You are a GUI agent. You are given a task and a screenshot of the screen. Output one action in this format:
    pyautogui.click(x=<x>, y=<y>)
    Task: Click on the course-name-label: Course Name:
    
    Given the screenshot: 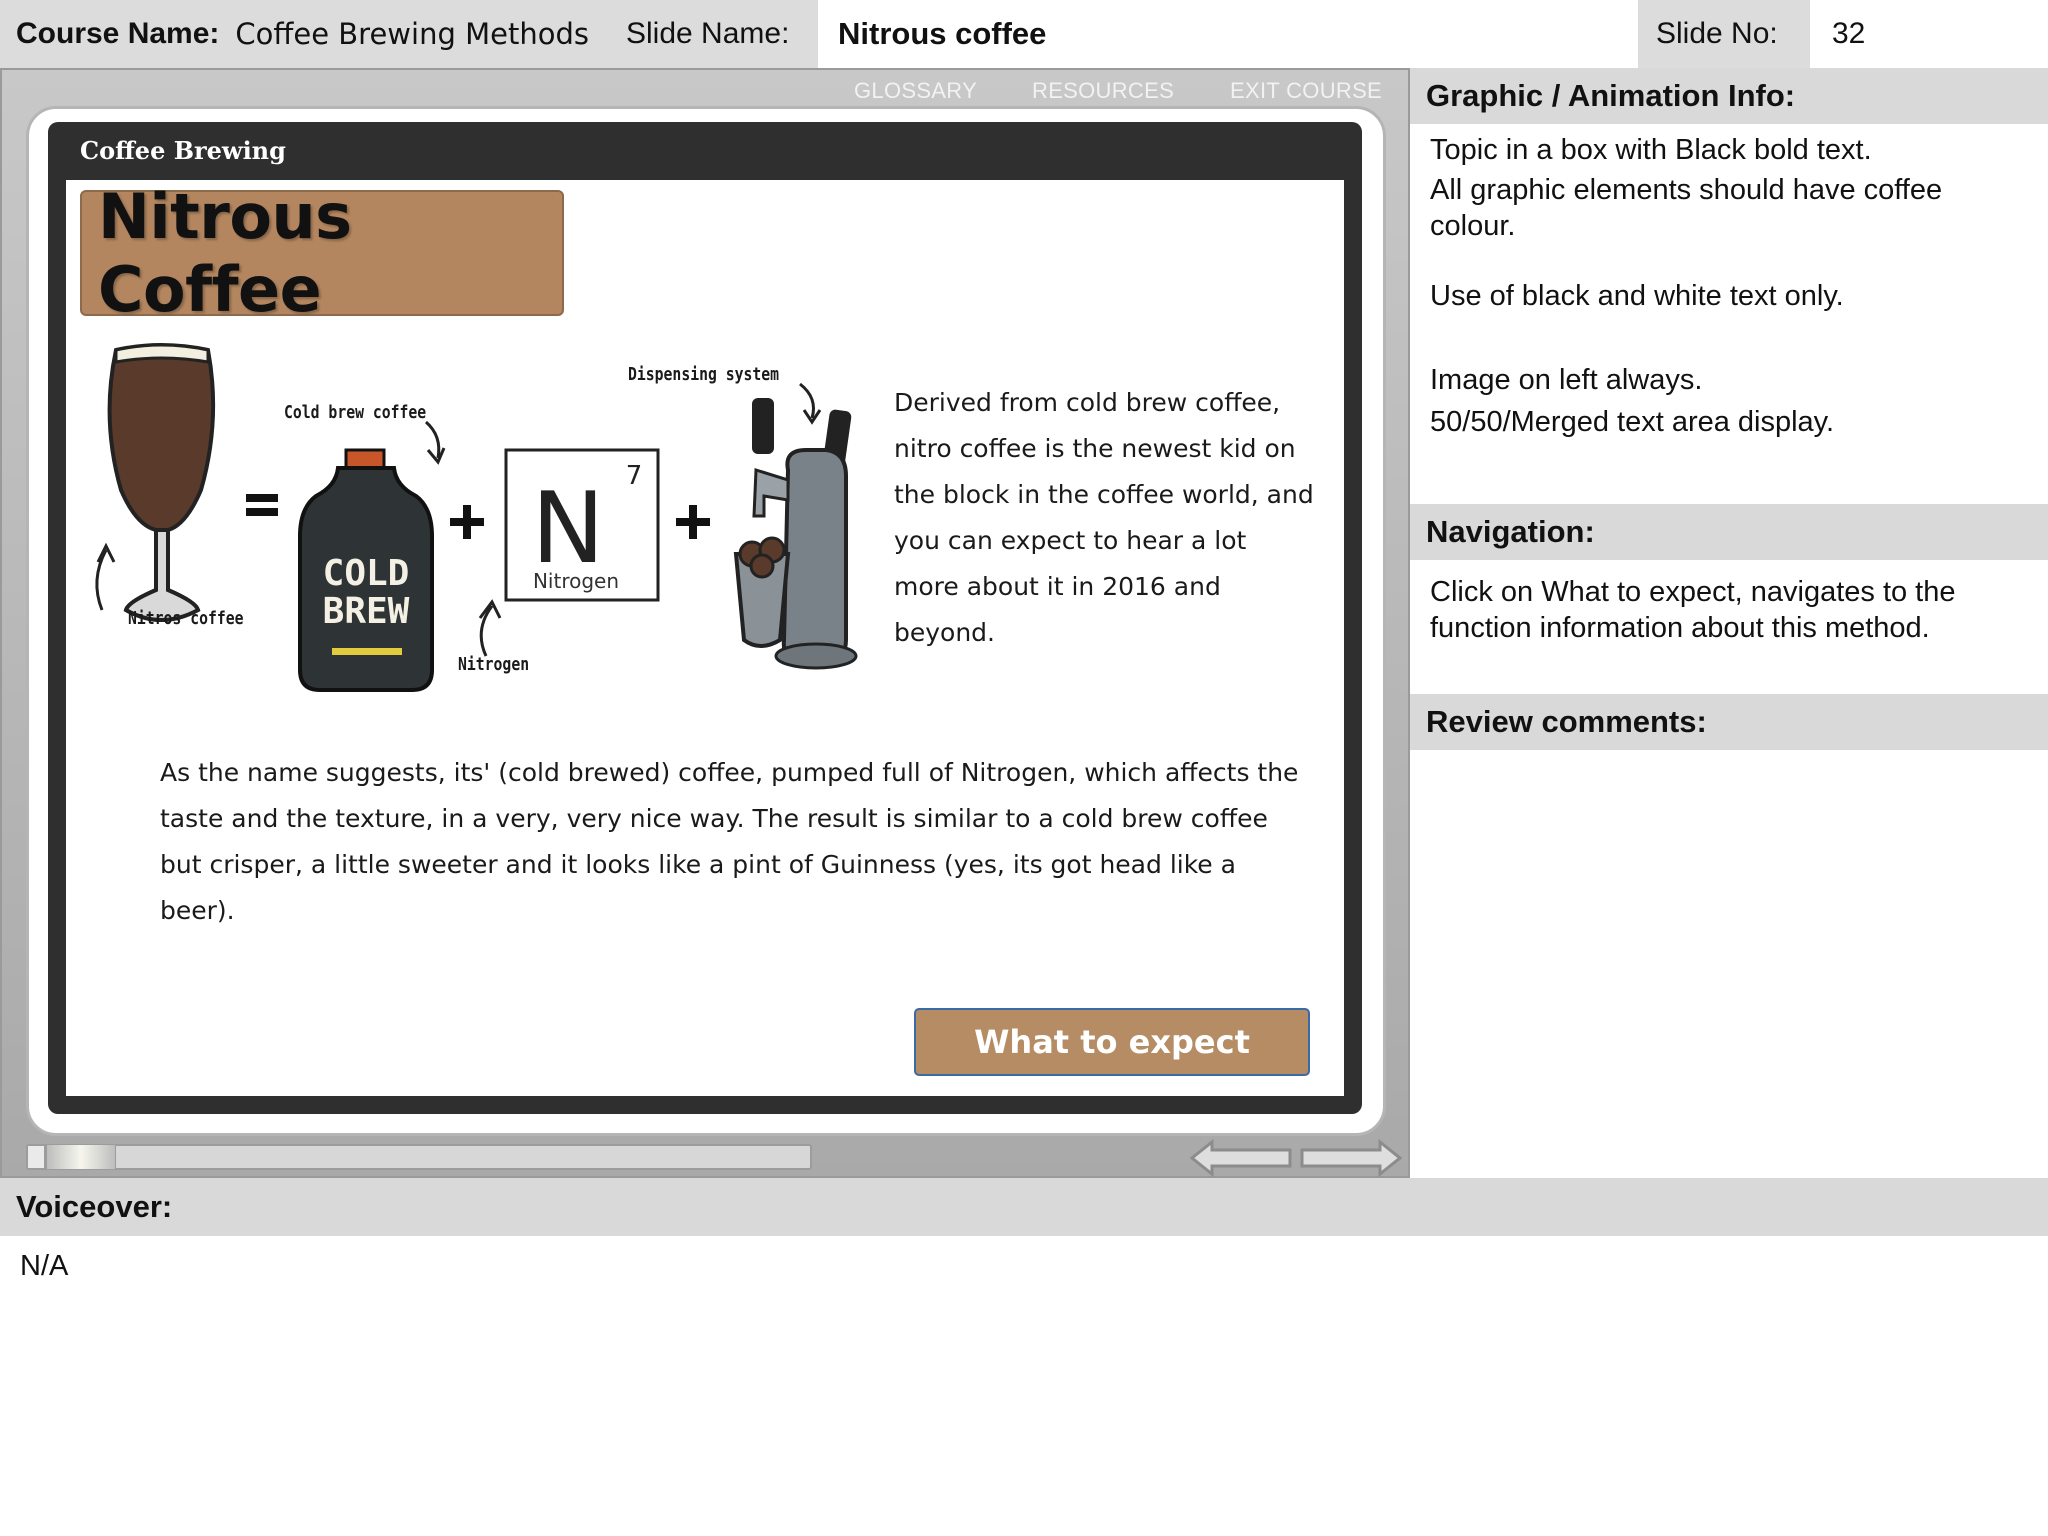 What is the action you would take?
    pyautogui.click(x=118, y=33)
    